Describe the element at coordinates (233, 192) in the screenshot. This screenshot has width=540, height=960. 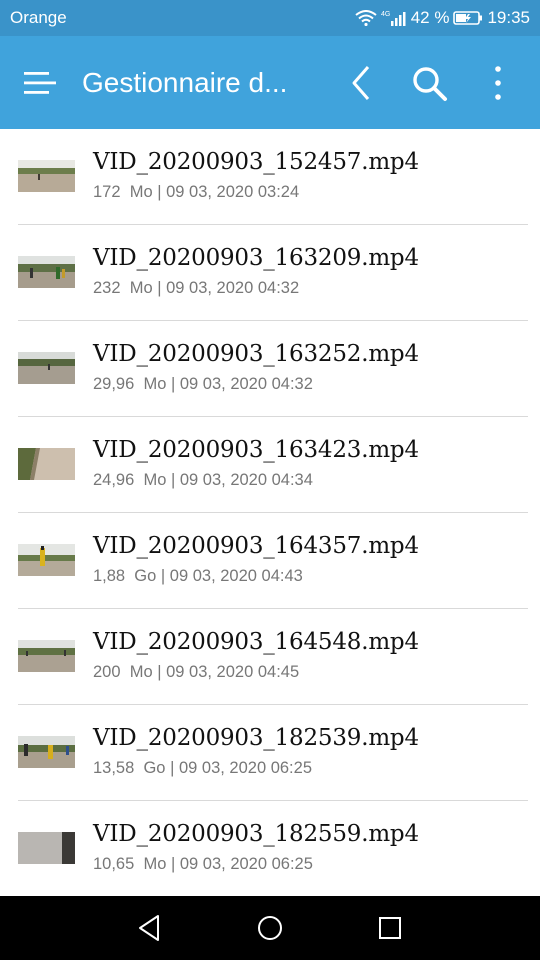
I see `file-date: 09 03, 2020 03:24` at that location.